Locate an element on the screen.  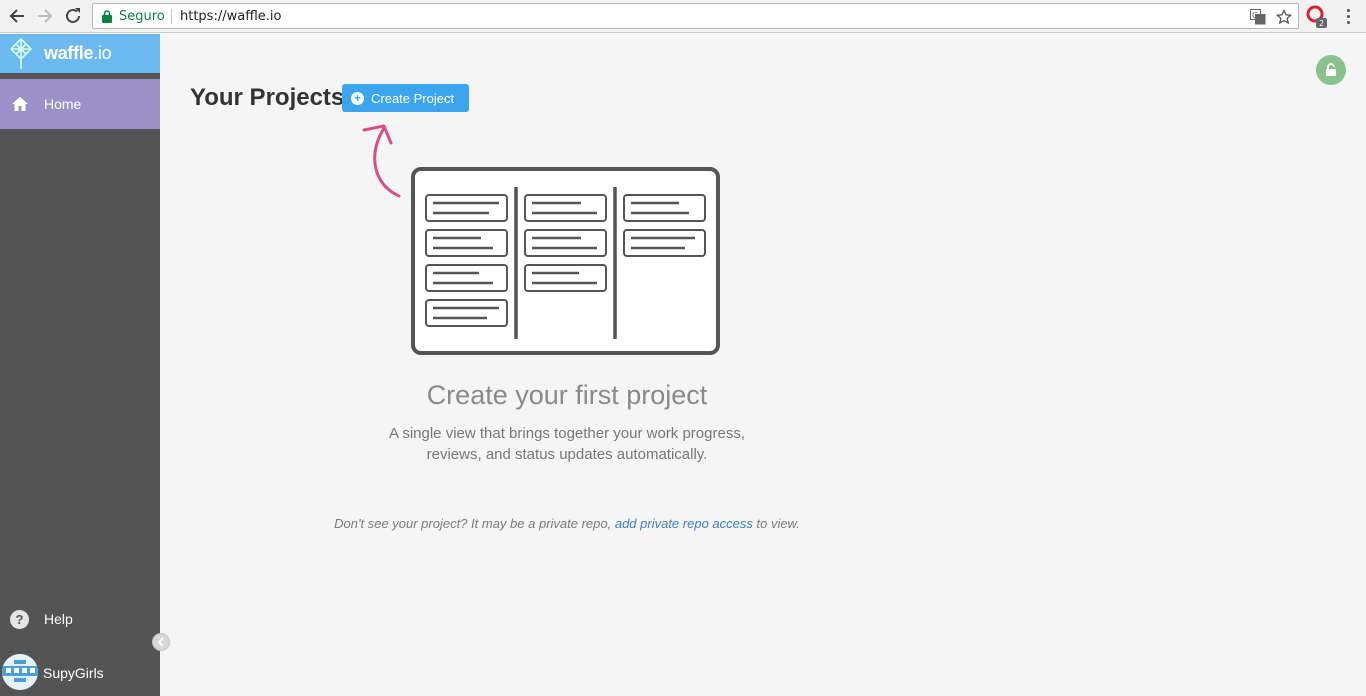
button-label: Create Project is located at coordinates (413, 98).